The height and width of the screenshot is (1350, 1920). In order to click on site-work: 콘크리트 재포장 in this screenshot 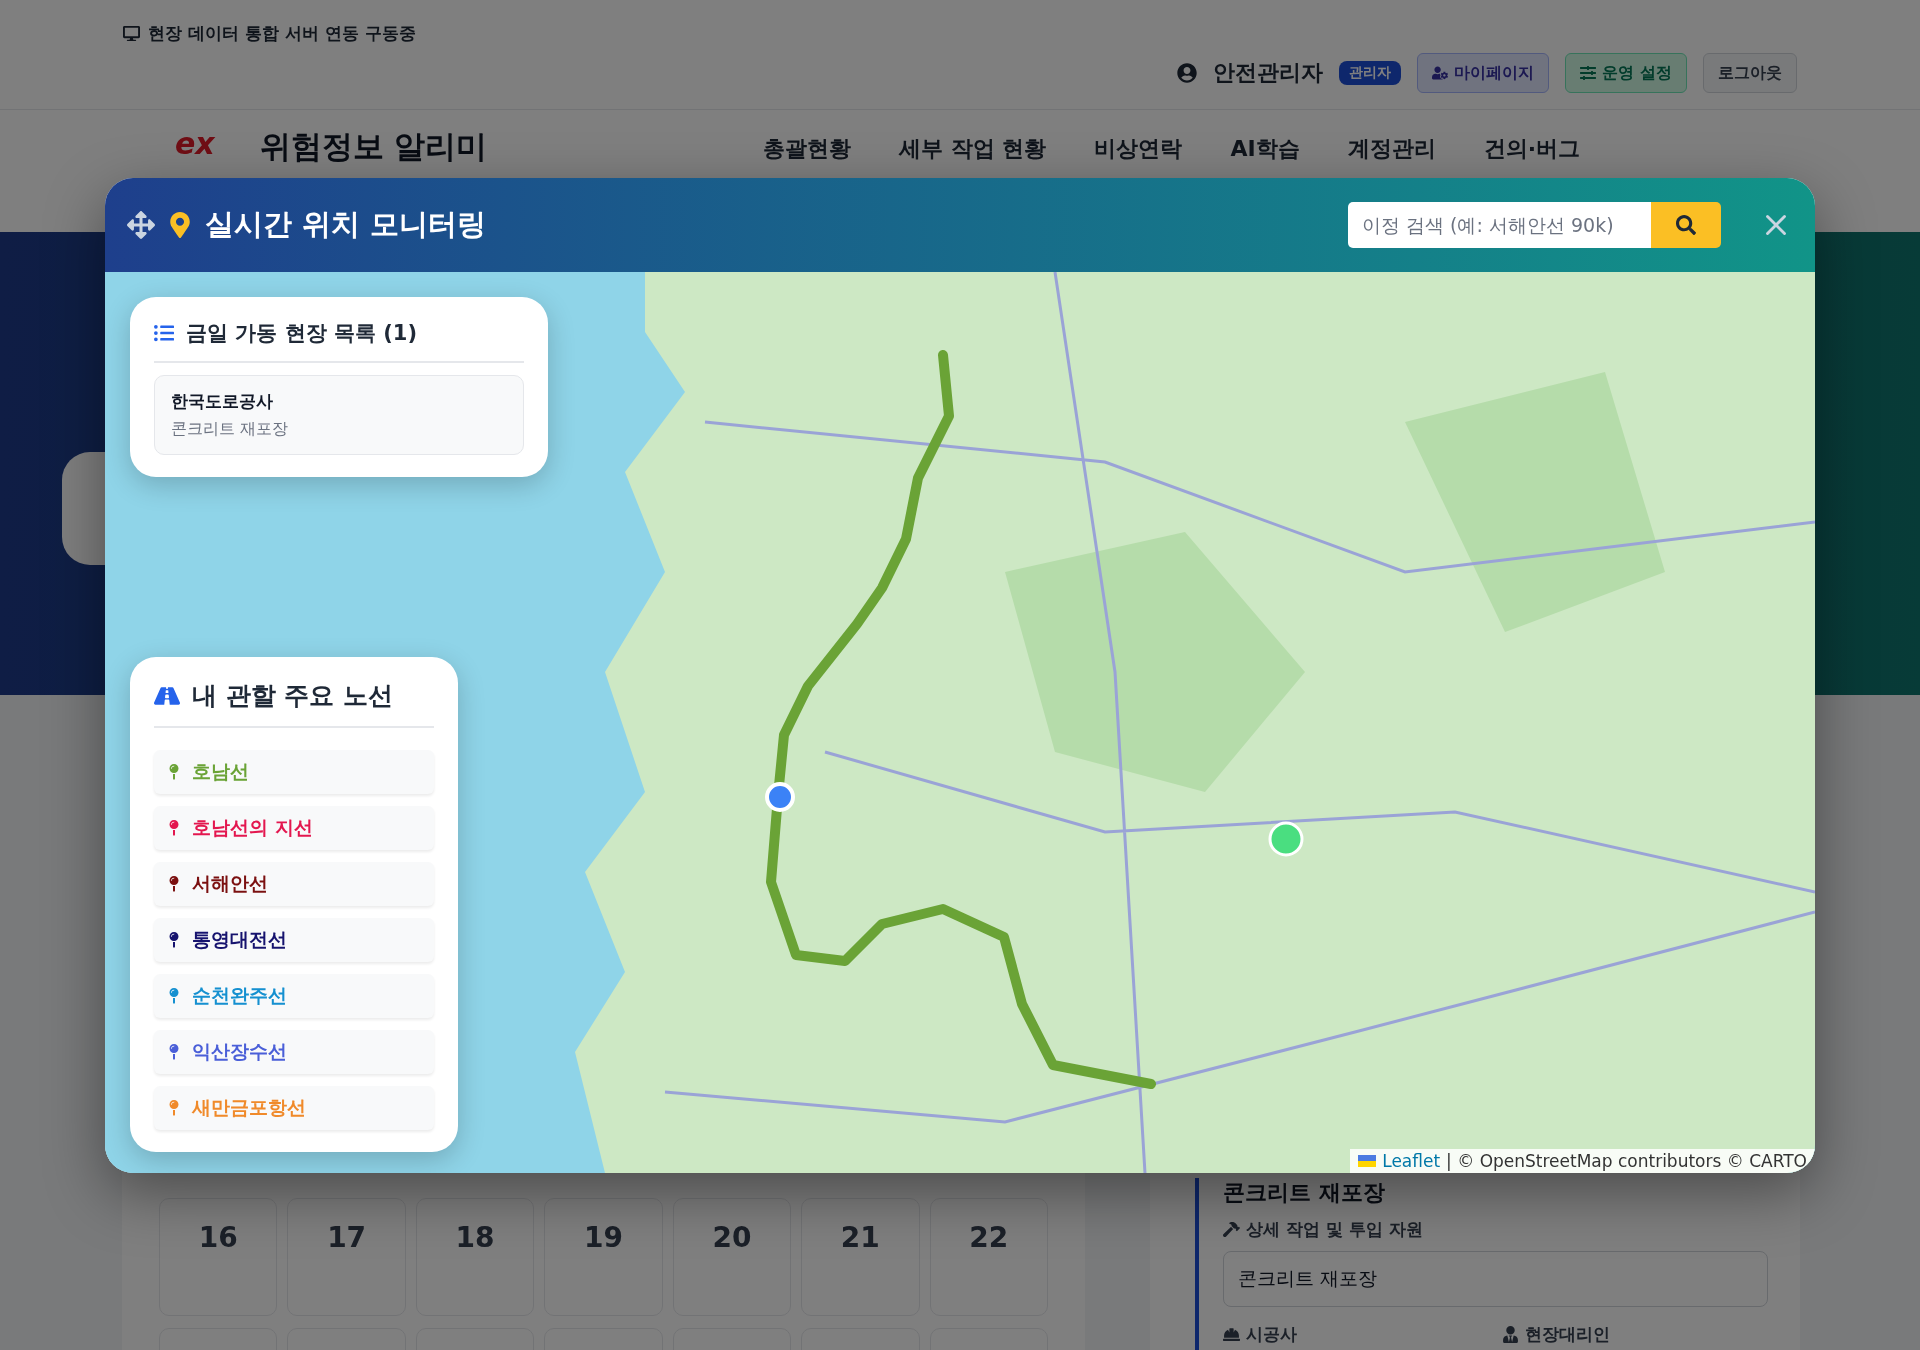, I will do `click(230, 429)`.